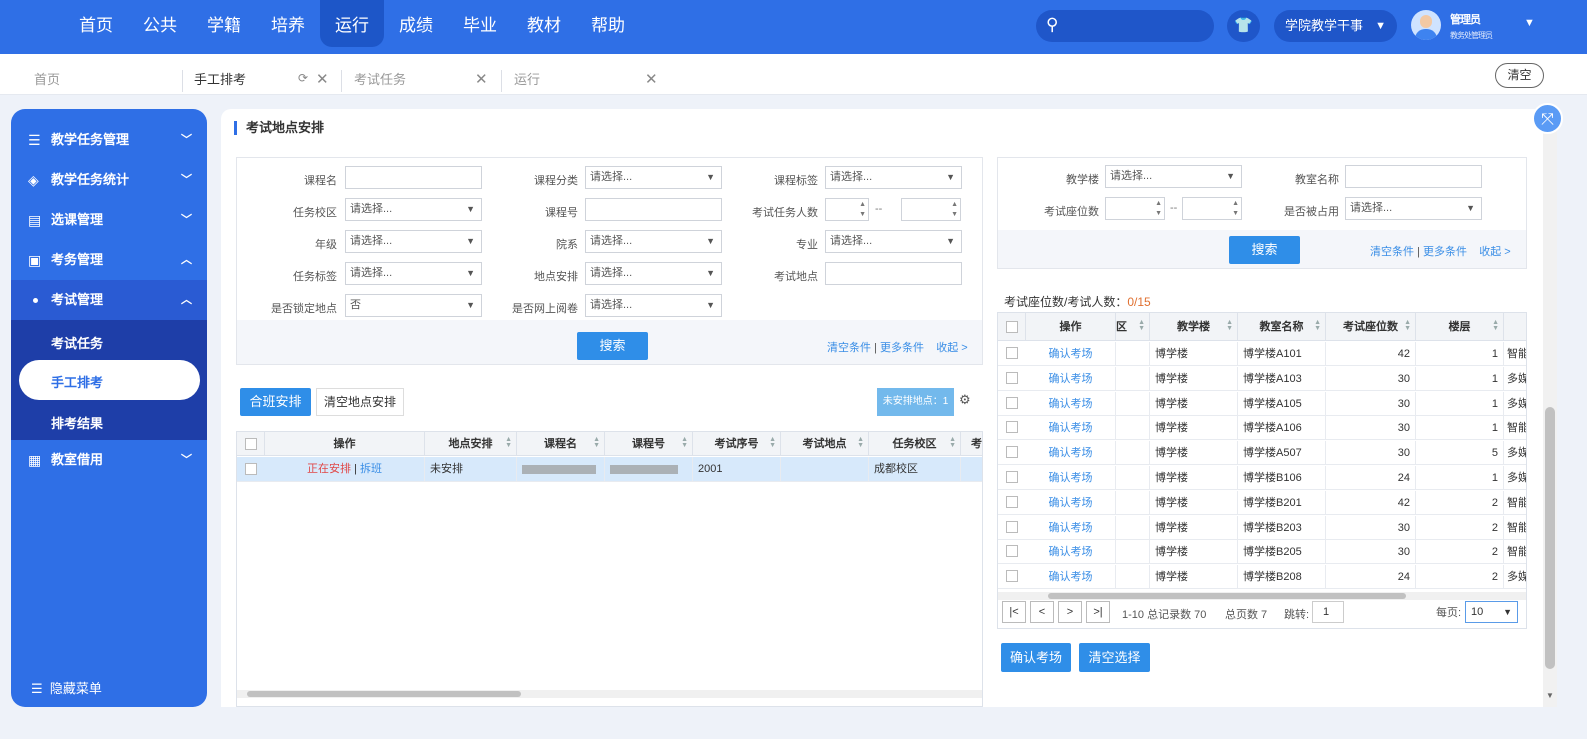 This screenshot has height=739, width=1587. I want to click on col-course-no: 课程号 ▲ ▼, so click(649, 444).